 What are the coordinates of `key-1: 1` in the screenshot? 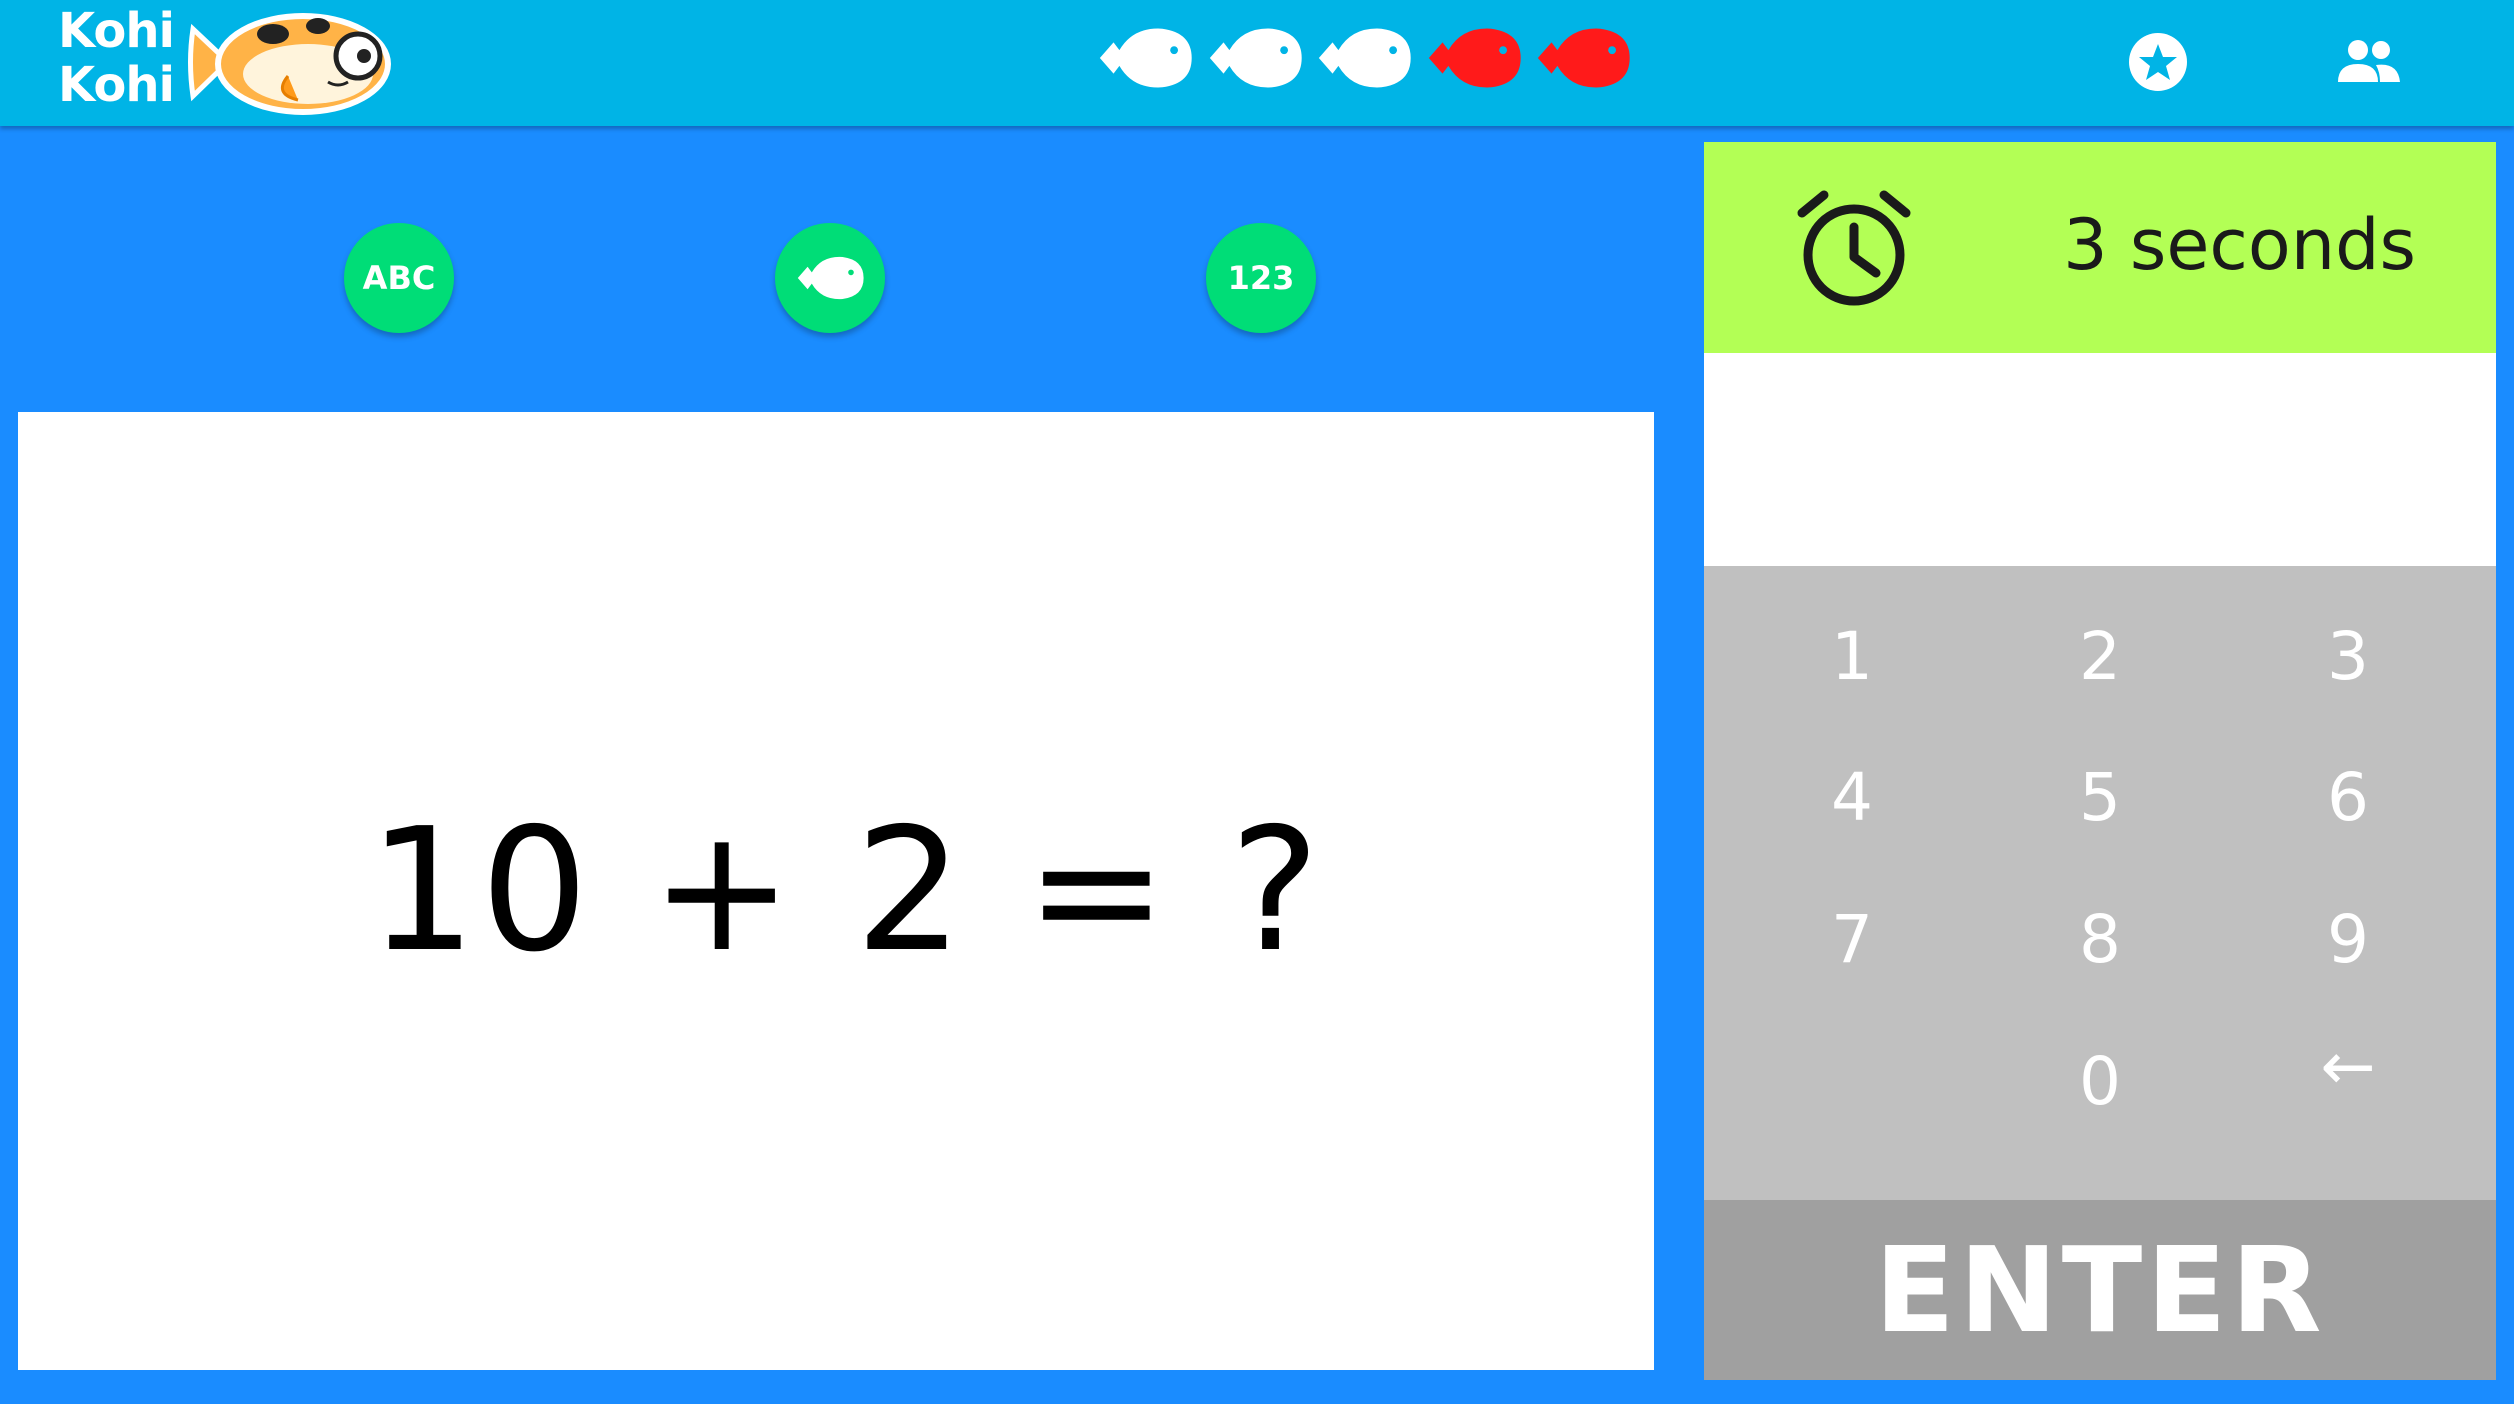 It's located at (1852, 656).